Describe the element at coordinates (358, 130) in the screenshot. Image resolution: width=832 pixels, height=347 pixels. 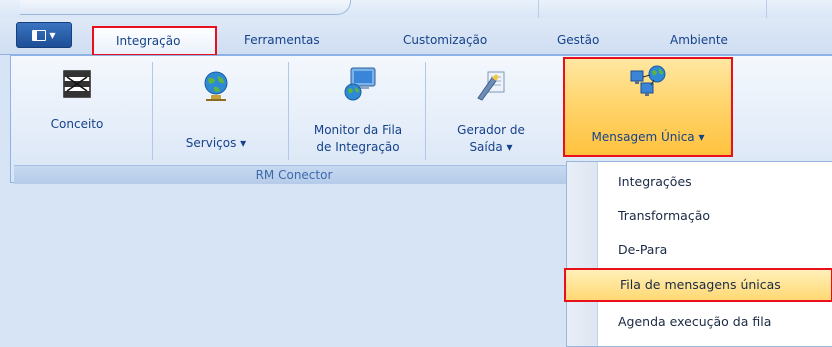
I see `monitor-label-line1: Monitor da Fila` at that location.